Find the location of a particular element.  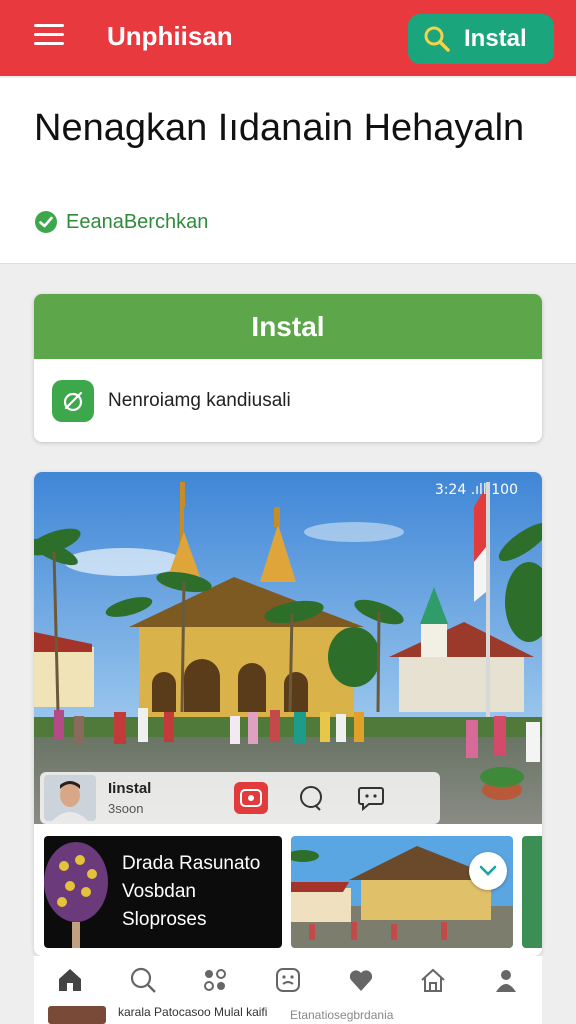

user-info: Iinstal 3soon is located at coordinates (158, 798).